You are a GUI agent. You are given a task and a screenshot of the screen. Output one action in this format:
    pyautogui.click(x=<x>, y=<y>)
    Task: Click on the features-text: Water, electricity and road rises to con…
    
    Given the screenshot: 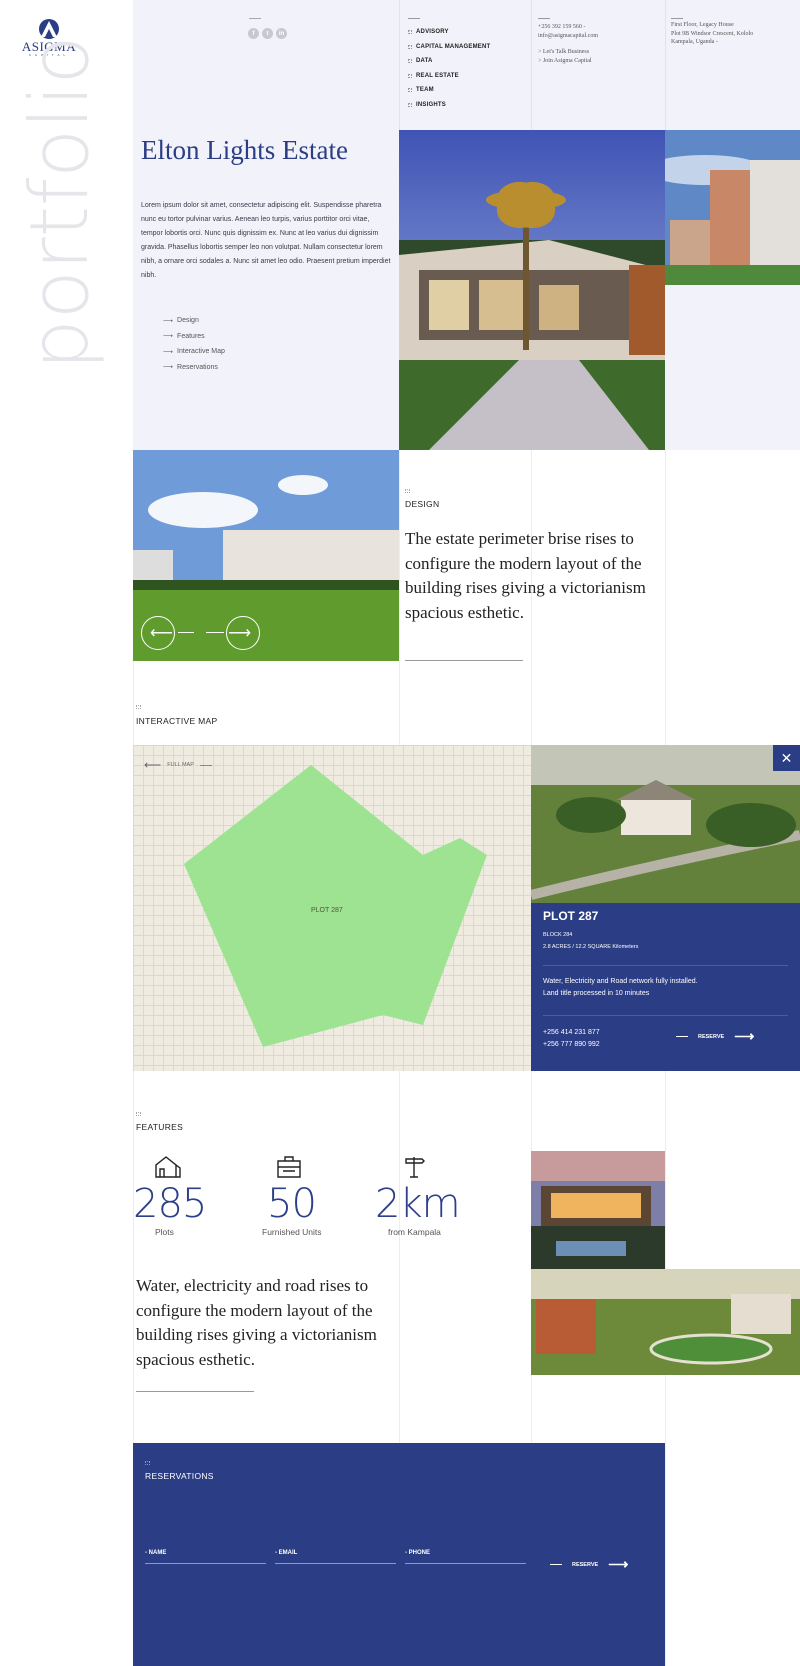 What is the action you would take?
    pyautogui.click(x=256, y=1322)
    